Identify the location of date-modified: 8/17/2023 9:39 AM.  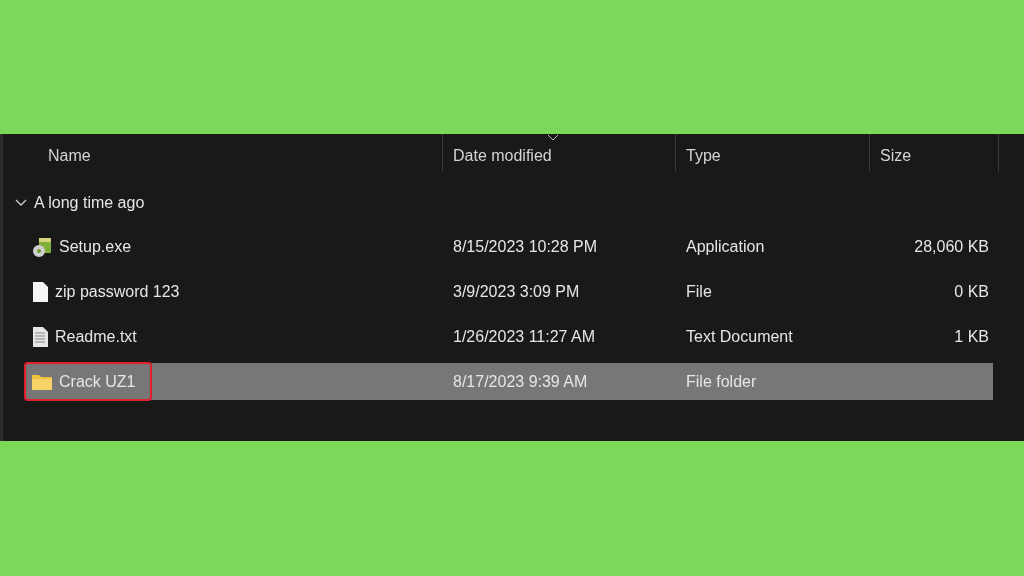
(520, 381).